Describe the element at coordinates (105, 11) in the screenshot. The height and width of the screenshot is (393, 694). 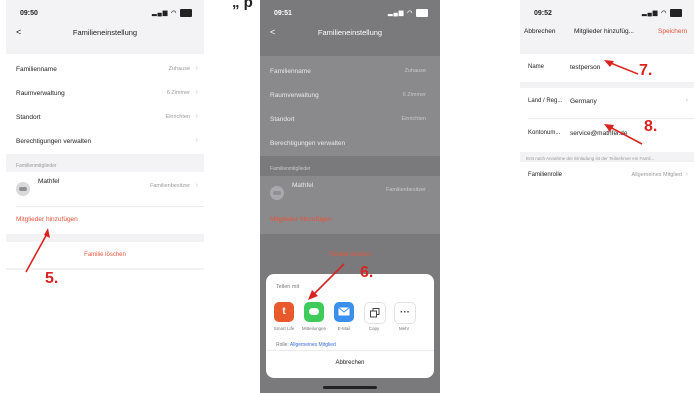
I see `status-bar: 09:50 ▂▄▆ ◠` at that location.